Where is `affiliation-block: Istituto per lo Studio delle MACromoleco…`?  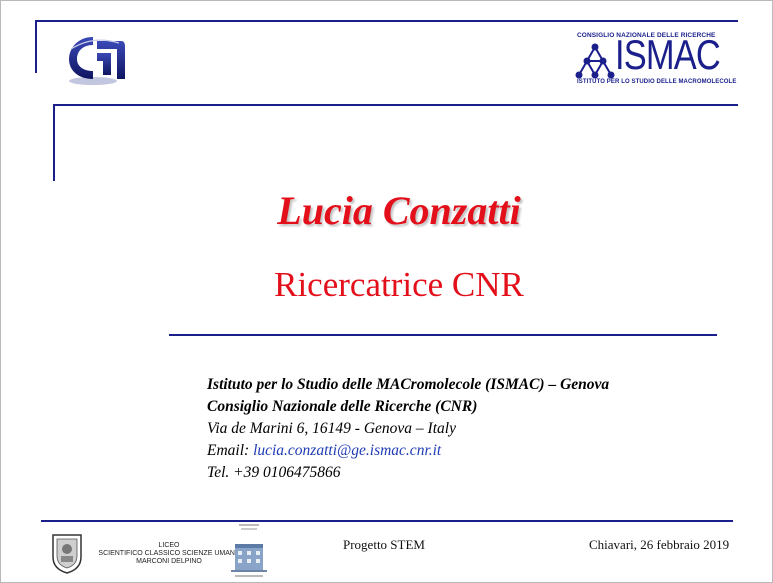 affiliation-block: Istituto per lo Studio delle MACromoleco… is located at coordinates (408, 429).